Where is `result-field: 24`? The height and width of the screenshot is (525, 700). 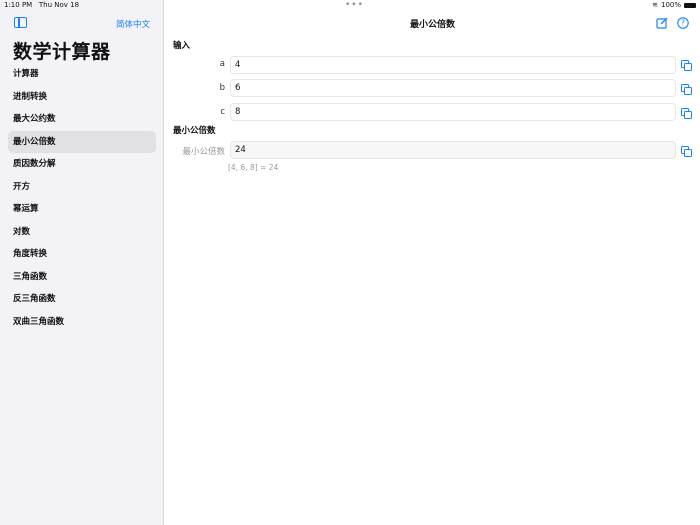
result-field: 24 is located at coordinates (453, 150).